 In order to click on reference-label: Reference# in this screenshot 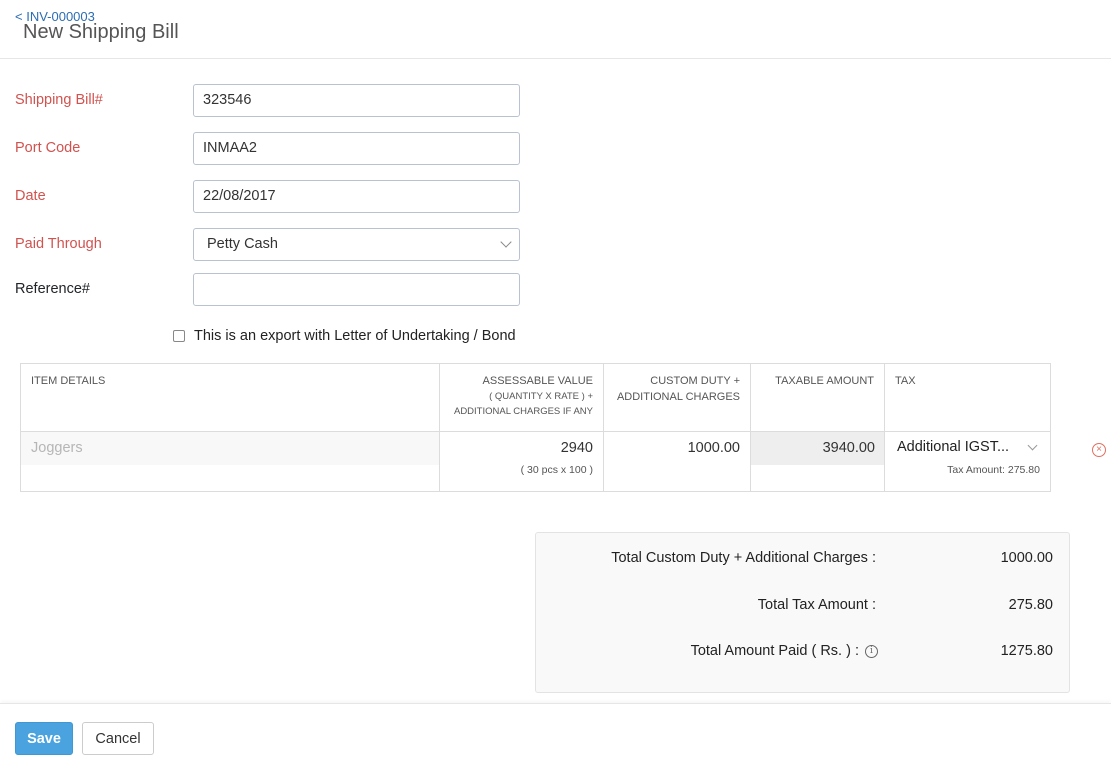, I will do `click(52, 289)`.